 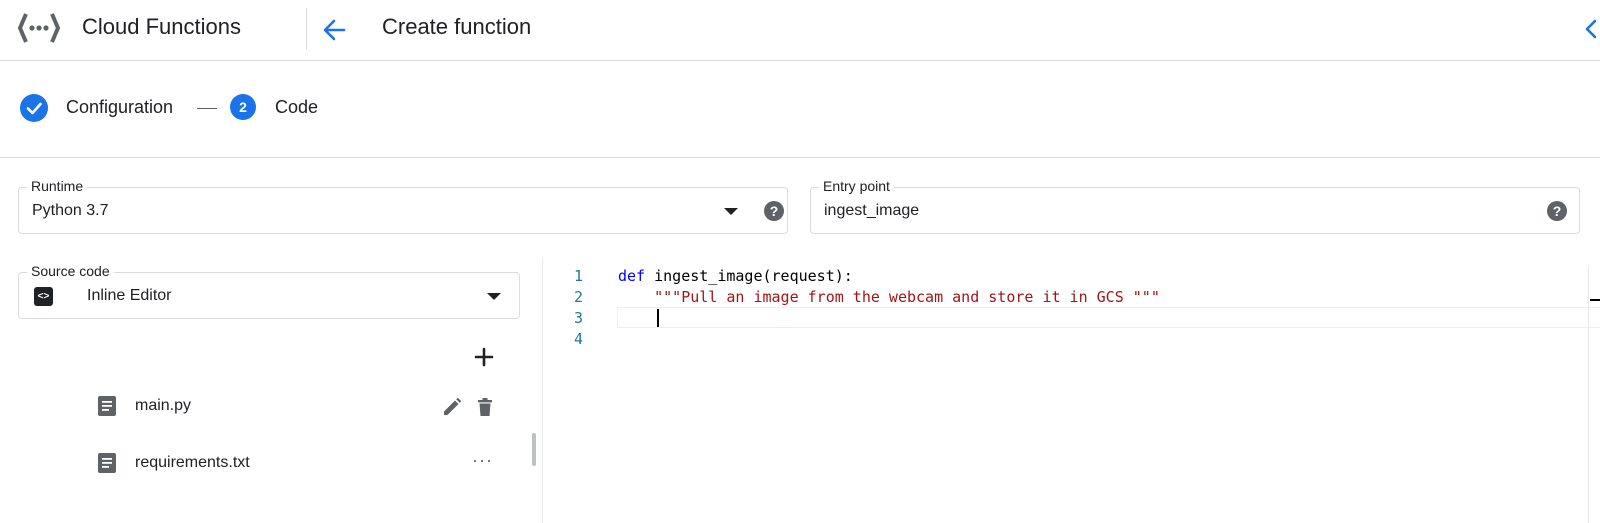 I want to click on entry-point-value: ingest_image, so click(x=872, y=210).